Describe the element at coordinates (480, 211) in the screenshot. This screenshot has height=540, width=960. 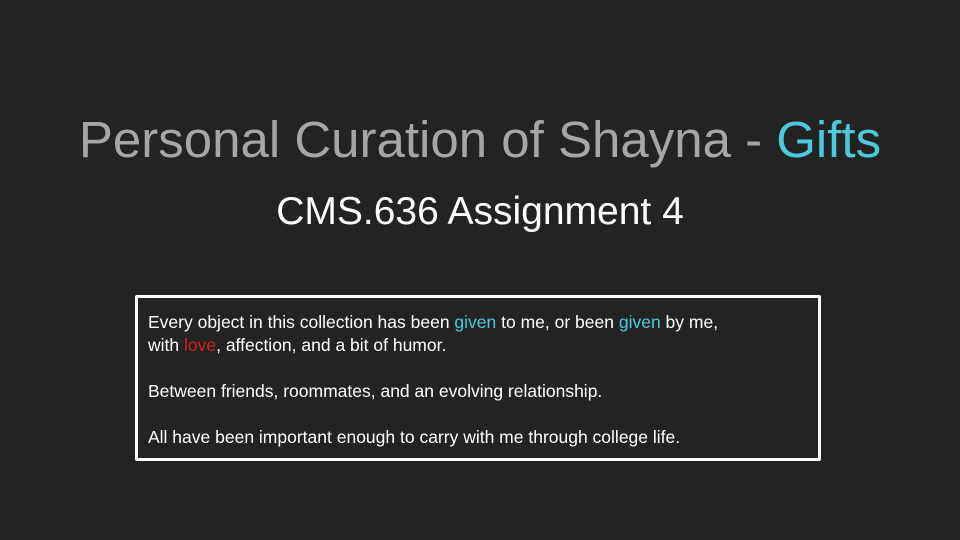
I see `slide-subtitle: CMS.636 Assignment 4` at that location.